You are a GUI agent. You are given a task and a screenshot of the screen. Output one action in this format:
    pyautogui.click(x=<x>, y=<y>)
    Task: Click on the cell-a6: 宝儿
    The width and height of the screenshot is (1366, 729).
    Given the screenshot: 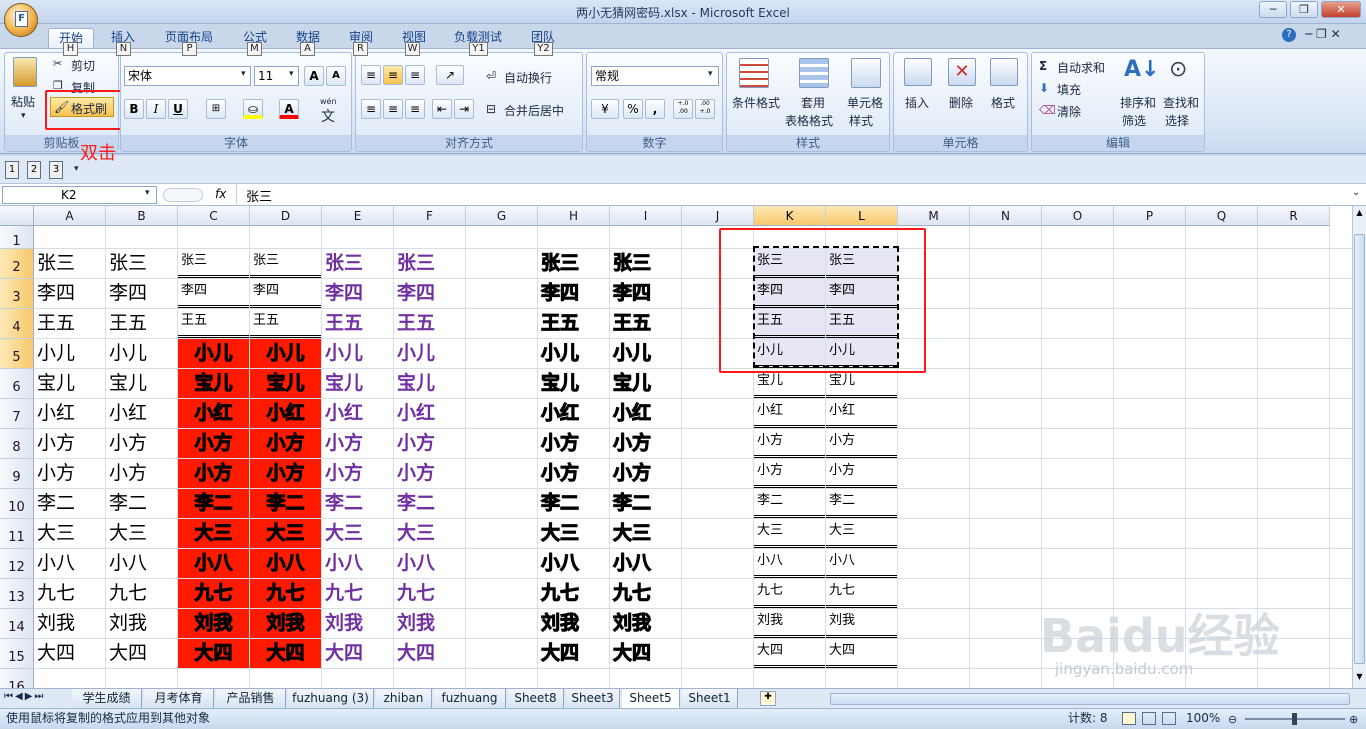 What is the action you would take?
    pyautogui.click(x=69, y=383)
    